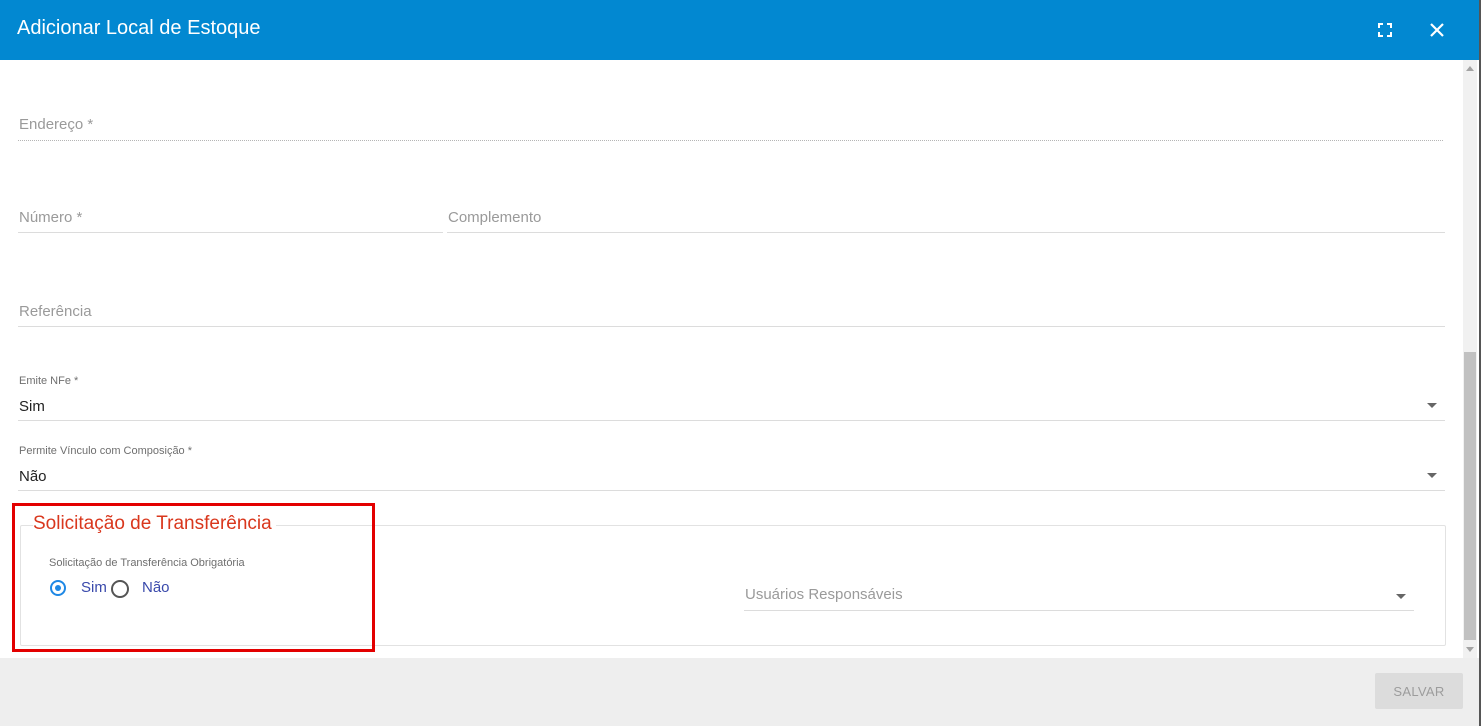  Describe the element at coordinates (1470, 649) in the screenshot. I see `scroll-down-arrow-icon` at that location.